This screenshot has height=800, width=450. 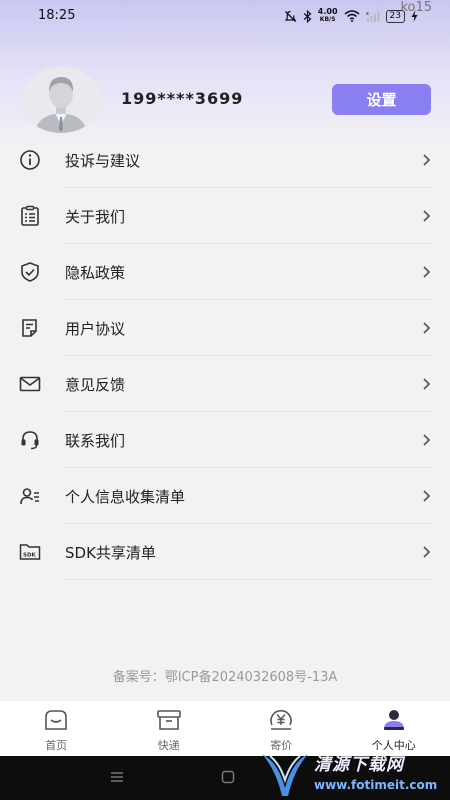 I want to click on menu-item-label: 隐私政策, so click(x=95, y=273).